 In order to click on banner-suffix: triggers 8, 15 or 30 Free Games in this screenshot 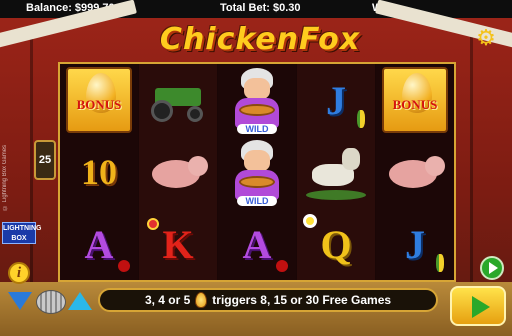, I will do `click(302, 300)`.